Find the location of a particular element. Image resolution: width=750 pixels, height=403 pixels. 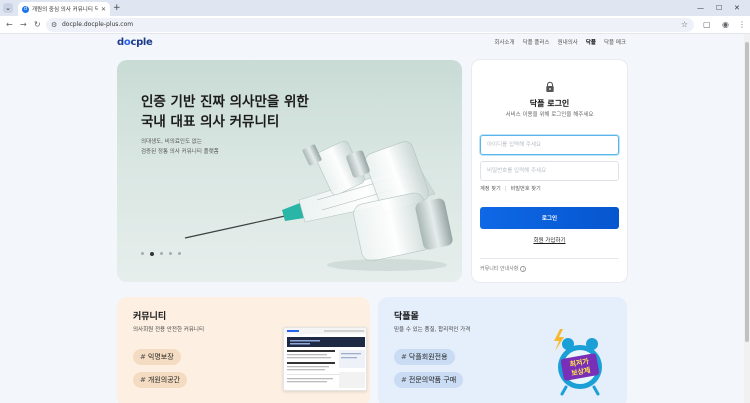

bookmark-star-icon: ☆ is located at coordinates (684, 25).